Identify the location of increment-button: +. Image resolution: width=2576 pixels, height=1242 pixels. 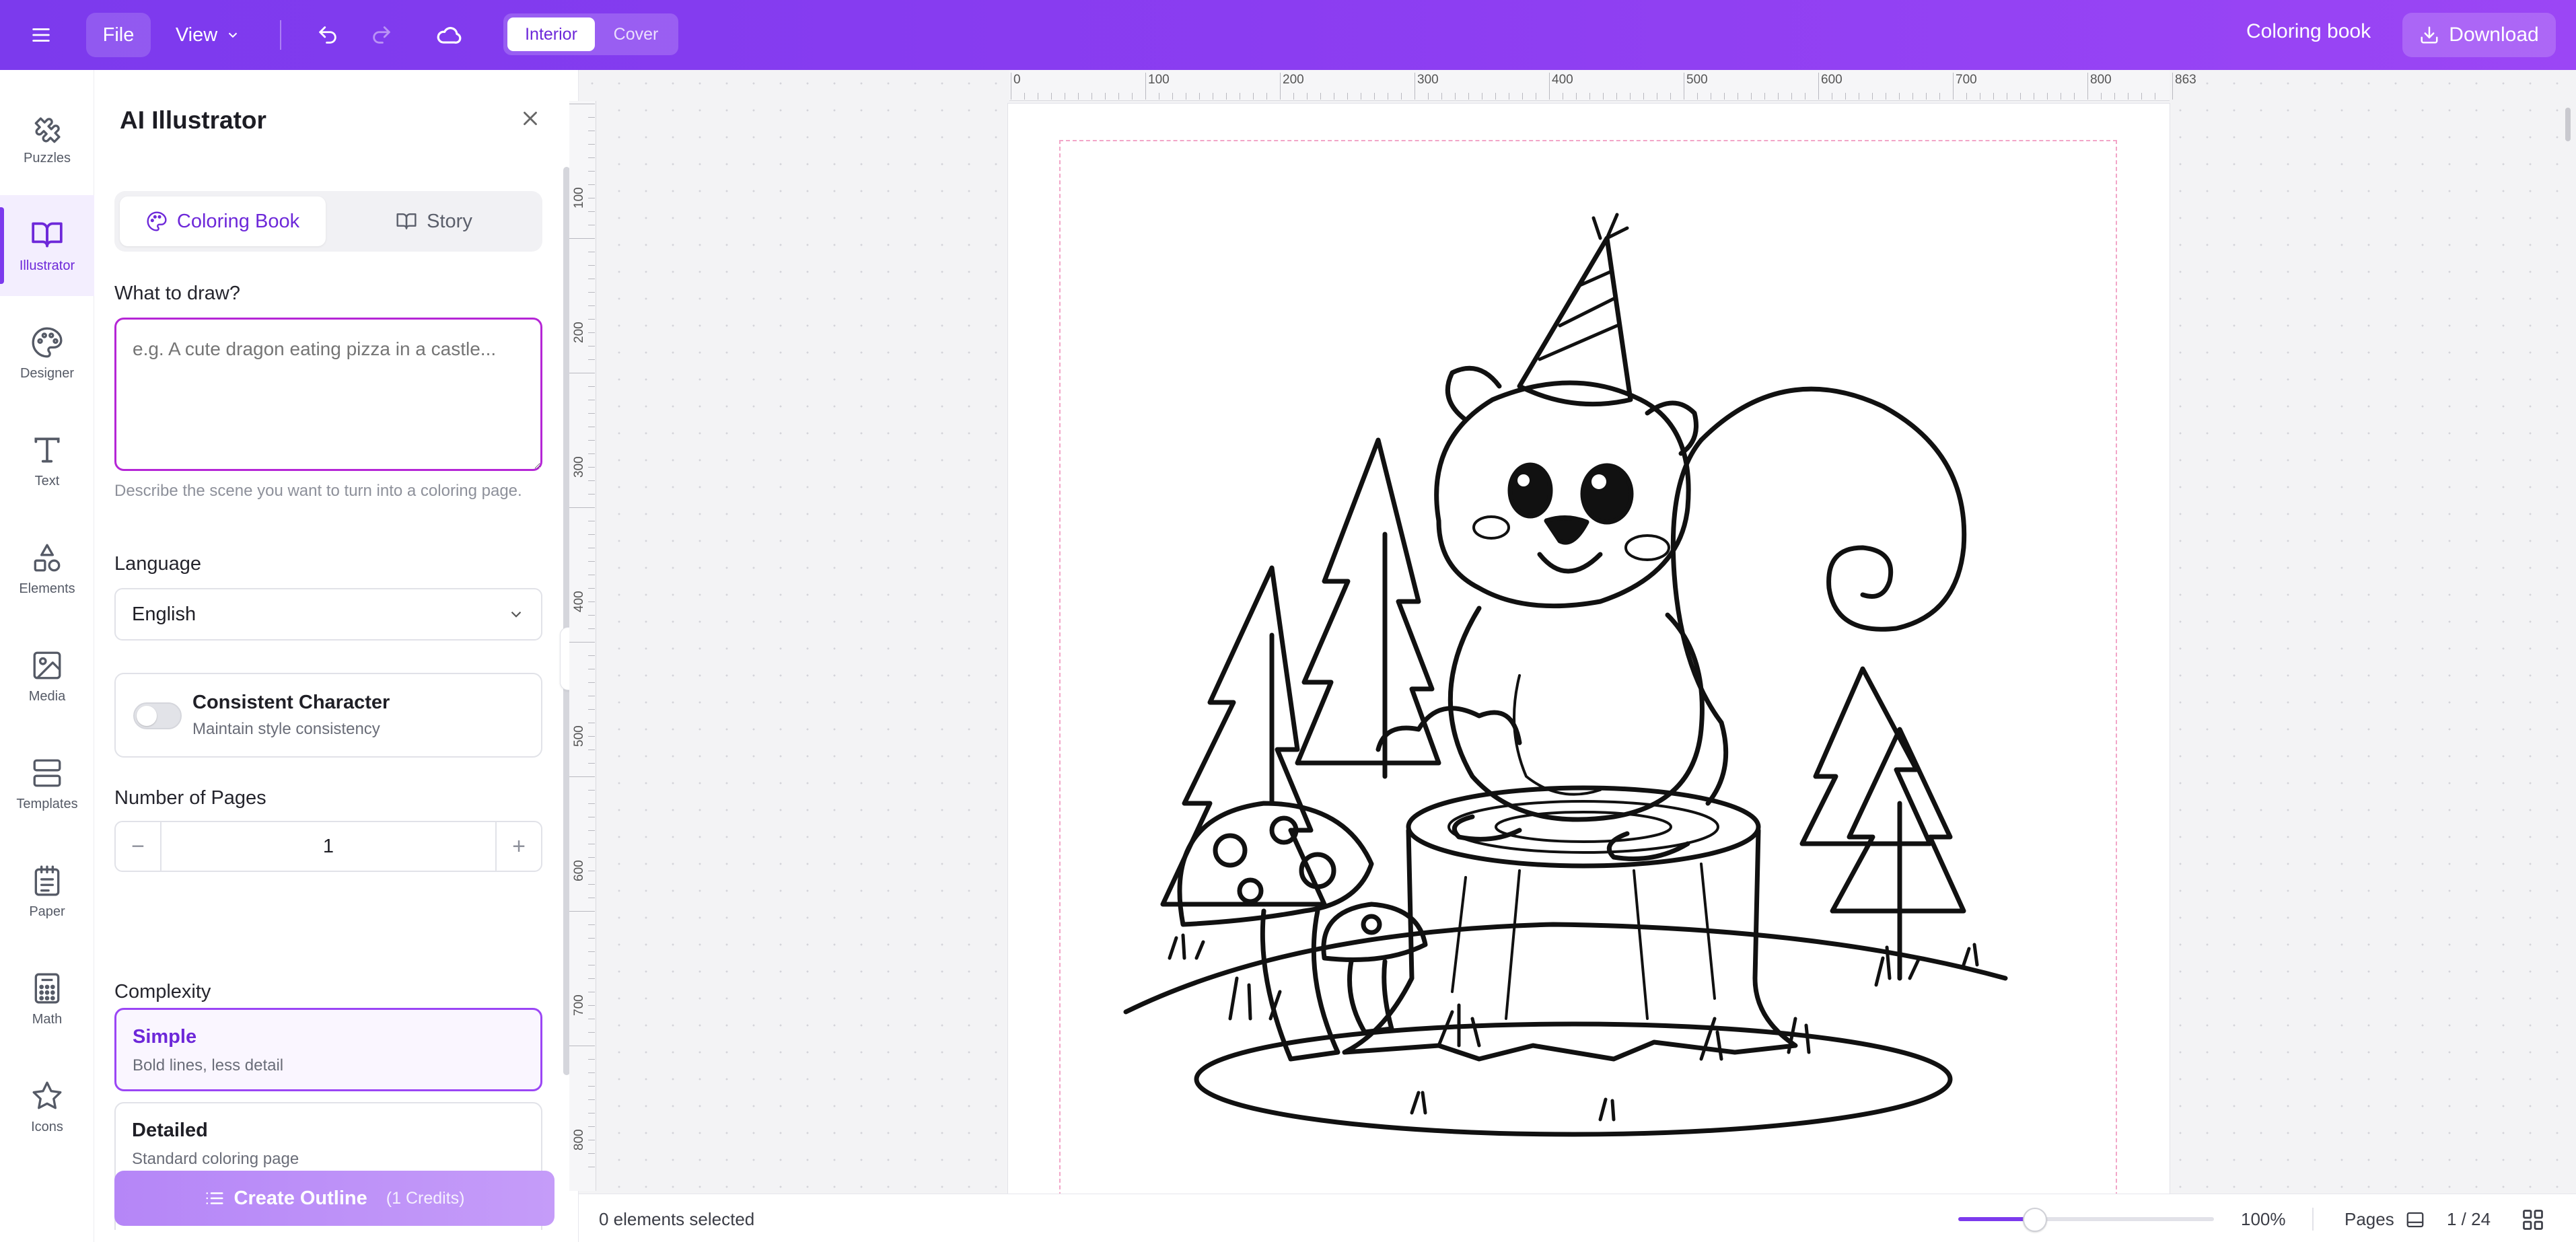
(519, 846).